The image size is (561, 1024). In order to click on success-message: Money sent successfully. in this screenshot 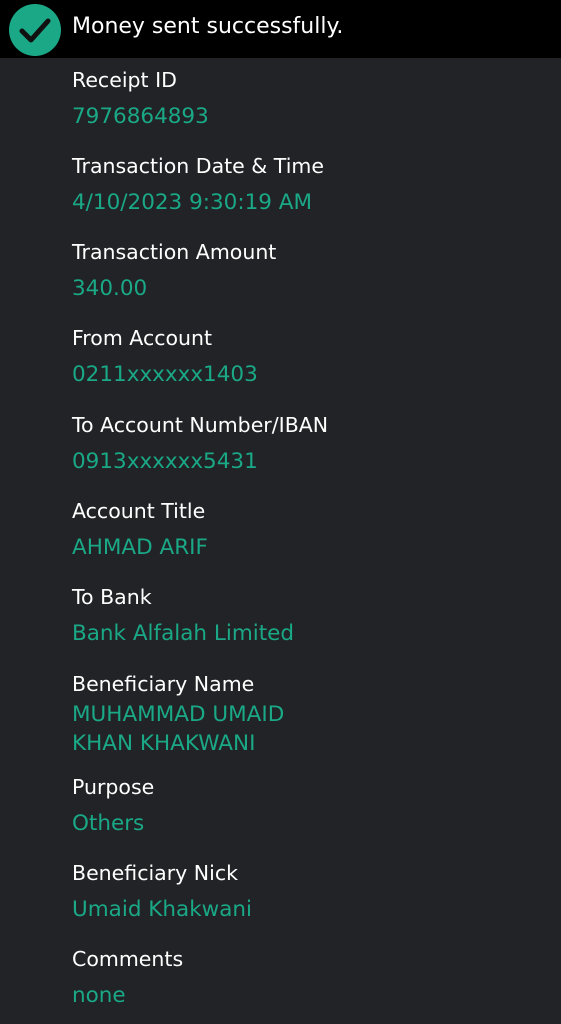, I will do `click(208, 26)`.